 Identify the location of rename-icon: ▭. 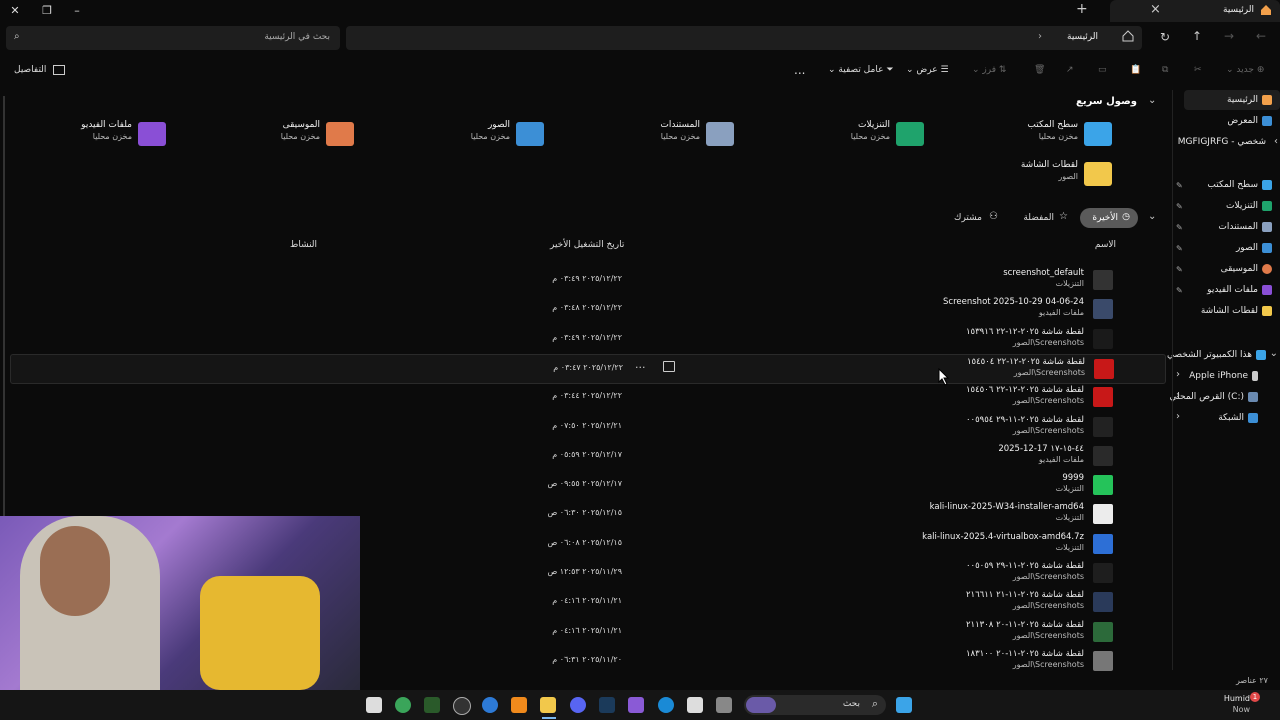
(1102, 70).